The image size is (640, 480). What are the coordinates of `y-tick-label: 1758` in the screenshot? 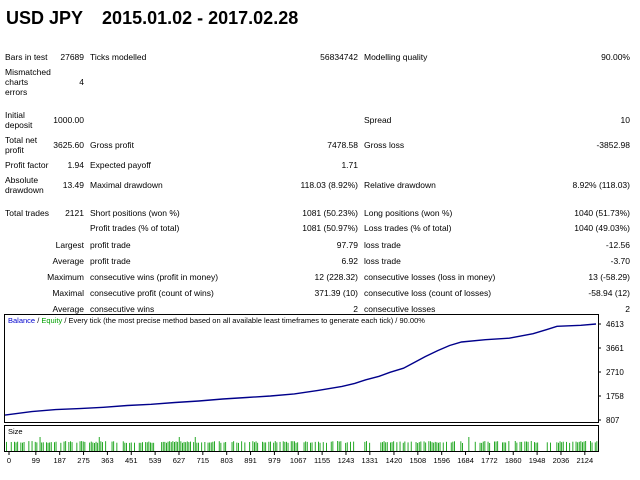 It's located at (615, 396).